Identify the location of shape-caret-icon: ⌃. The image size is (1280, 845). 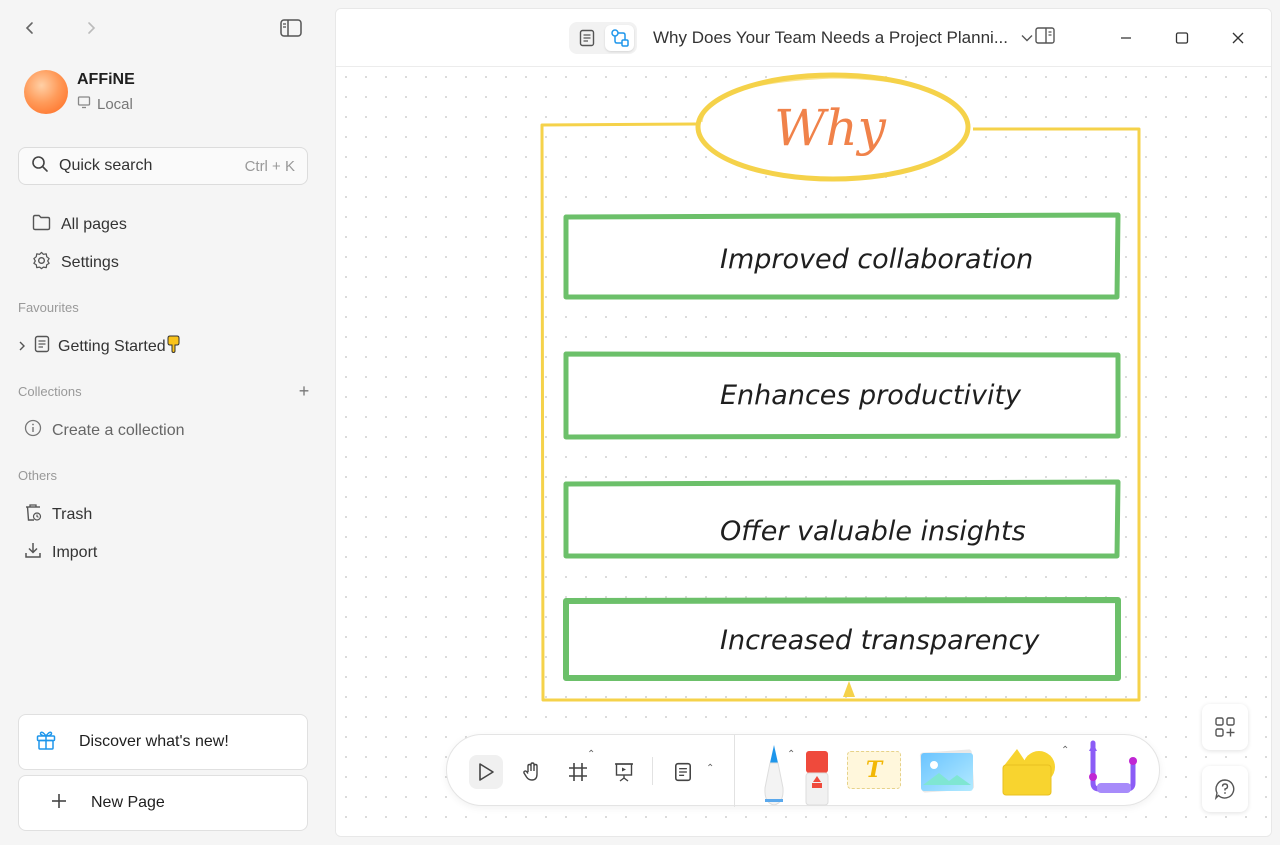
(1065, 750).